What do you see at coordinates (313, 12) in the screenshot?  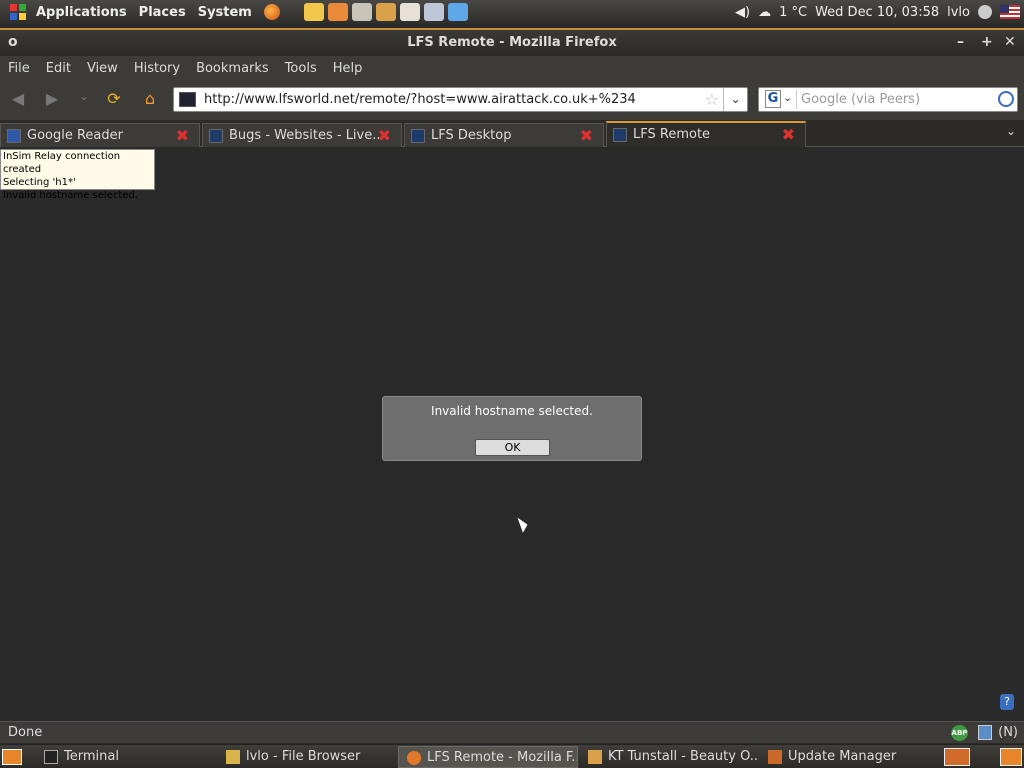 I see `text-editor-launcher-icon` at bounding box center [313, 12].